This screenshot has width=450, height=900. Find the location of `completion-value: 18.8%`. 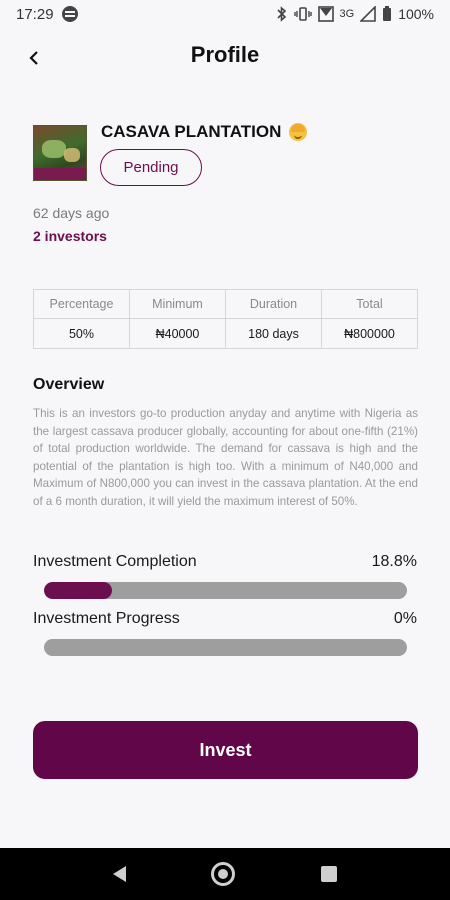

completion-value: 18.8% is located at coordinates (394, 561).